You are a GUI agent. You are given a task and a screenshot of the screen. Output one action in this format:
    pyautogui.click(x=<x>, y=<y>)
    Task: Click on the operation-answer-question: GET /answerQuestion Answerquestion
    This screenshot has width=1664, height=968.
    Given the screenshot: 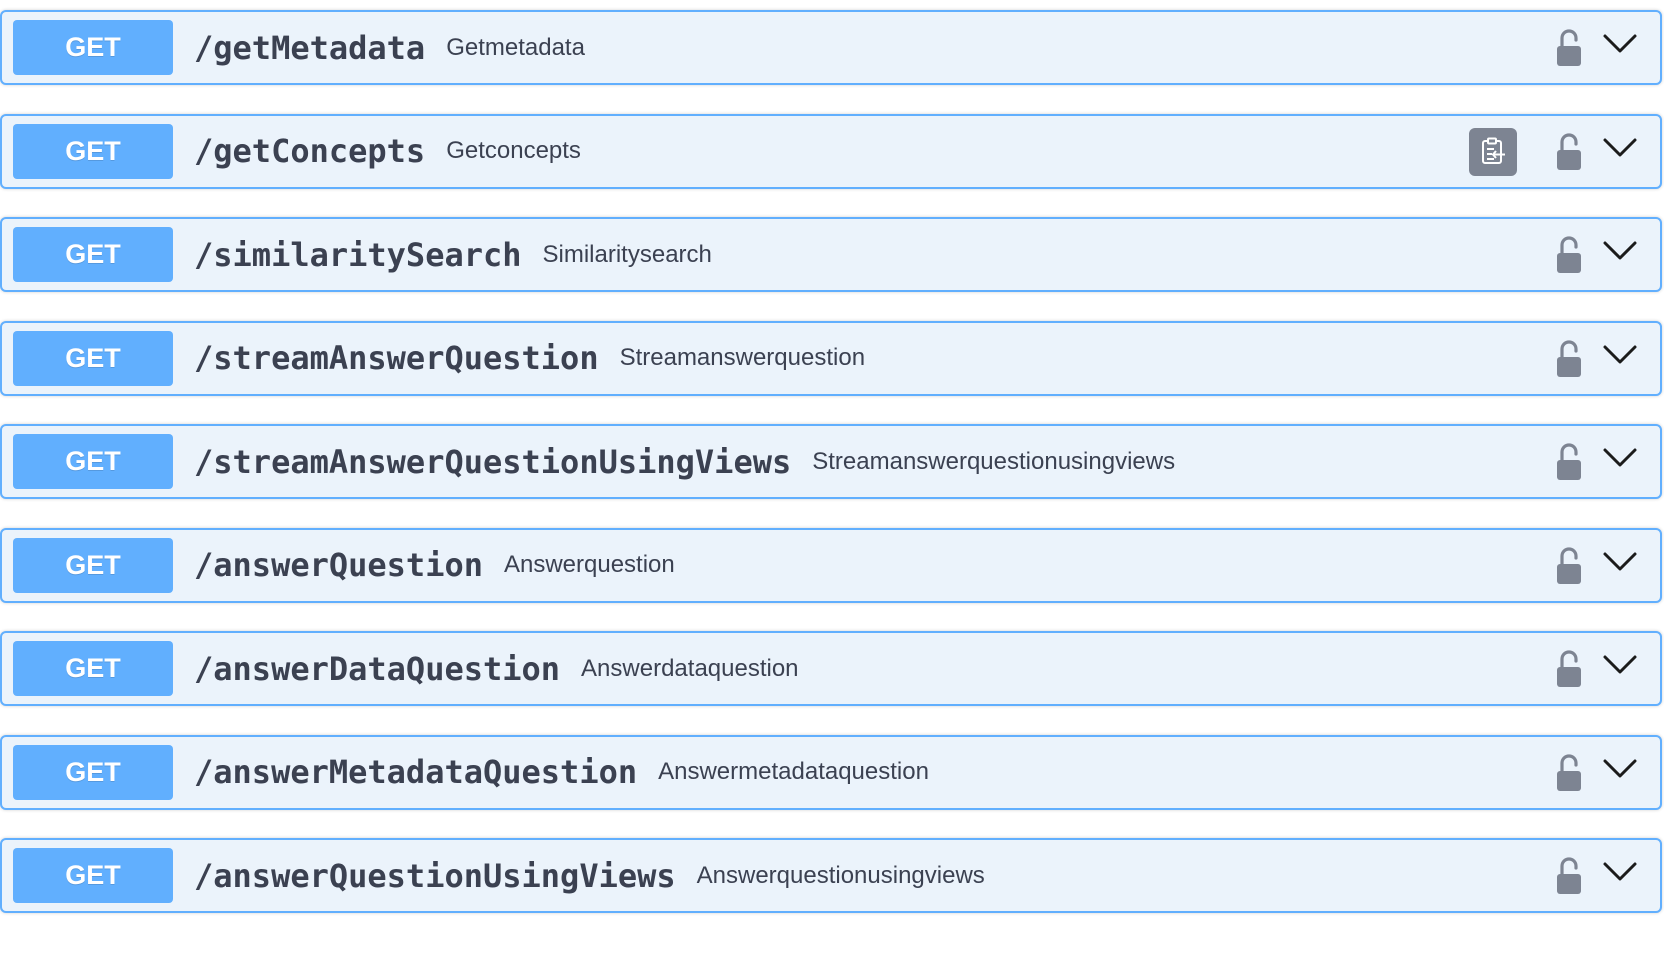 What is the action you would take?
    pyautogui.click(x=831, y=565)
    